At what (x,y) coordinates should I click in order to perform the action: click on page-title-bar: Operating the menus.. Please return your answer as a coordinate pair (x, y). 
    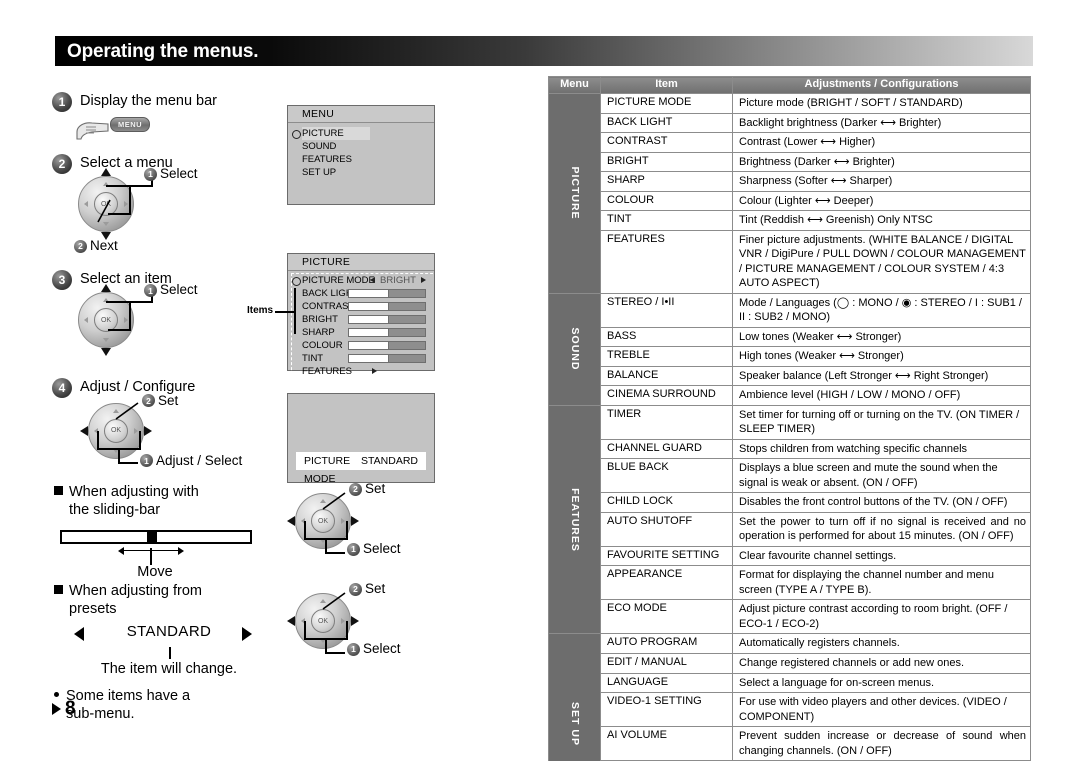
    Looking at the image, I should click on (544, 51).